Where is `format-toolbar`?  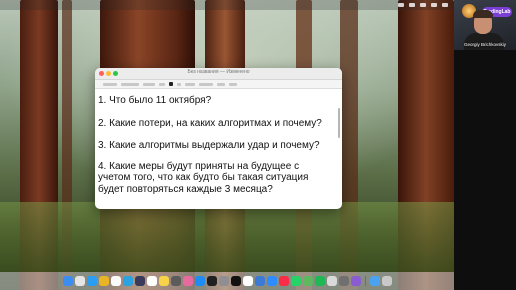 format-toolbar is located at coordinates (218, 84).